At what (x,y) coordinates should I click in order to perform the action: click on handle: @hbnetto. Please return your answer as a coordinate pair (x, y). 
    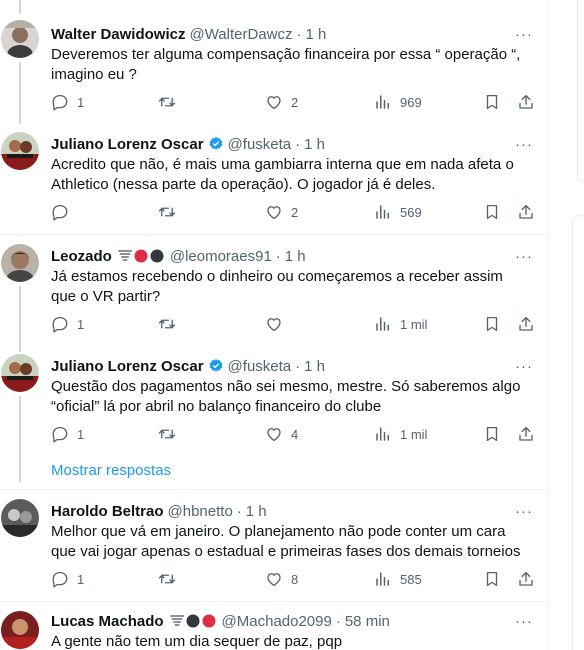
    Looking at the image, I should click on (200, 511).